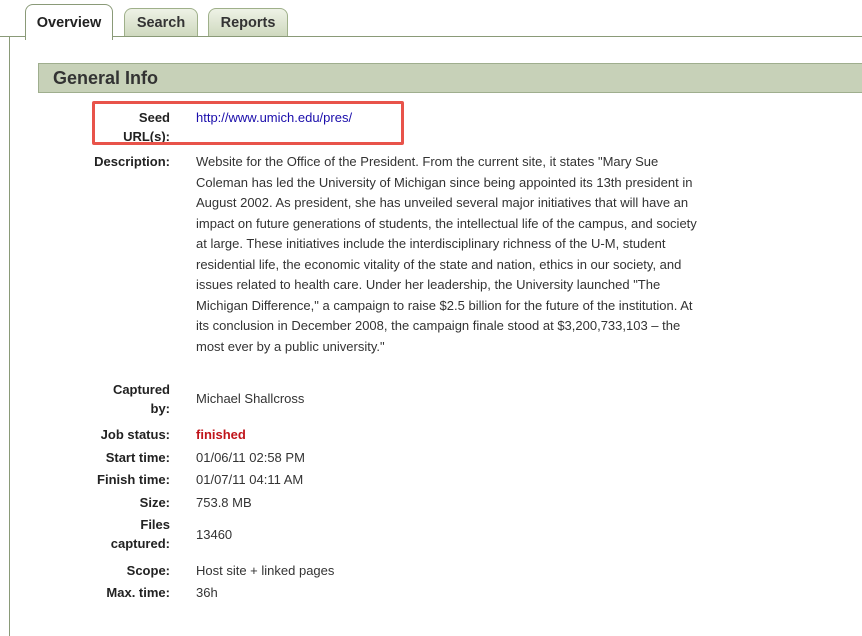 Image resolution: width=862 pixels, height=636 pixels. What do you see at coordinates (440, 458) in the screenshot?
I see `start-time-row: Start time: 01/06/11 02:58 PM` at bounding box center [440, 458].